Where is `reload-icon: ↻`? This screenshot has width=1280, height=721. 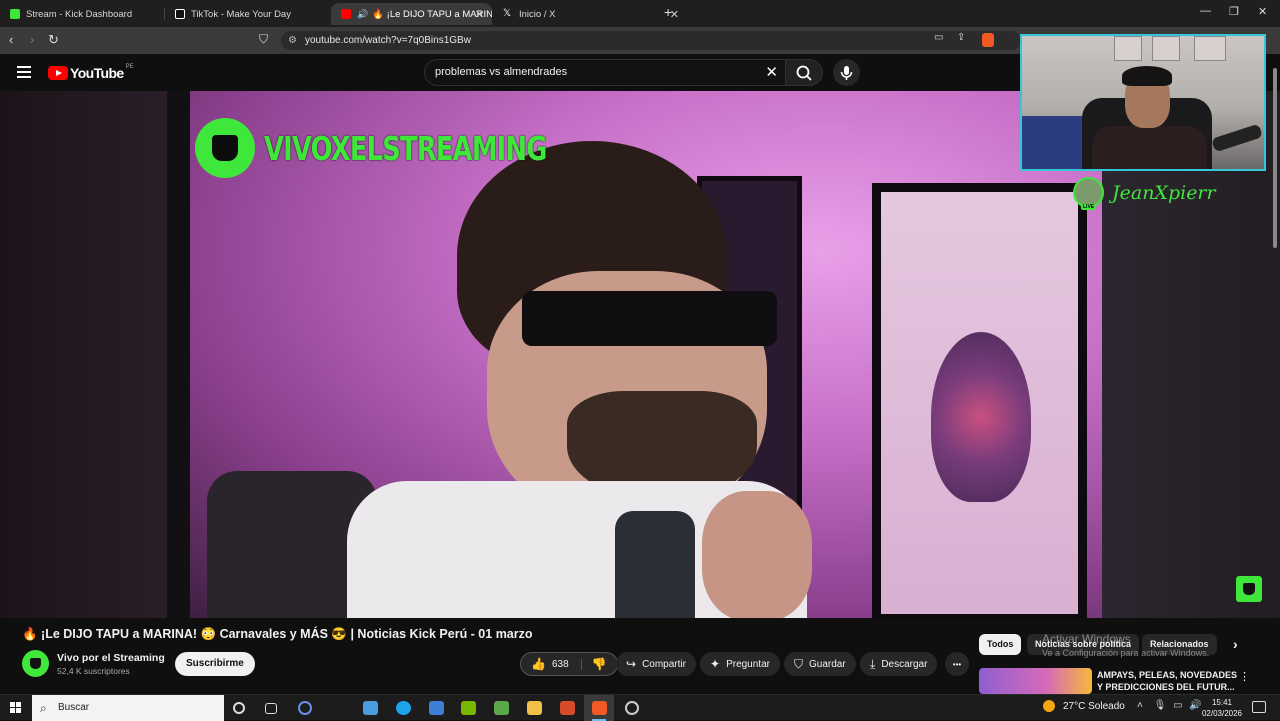 reload-icon: ↻ is located at coordinates (53, 40).